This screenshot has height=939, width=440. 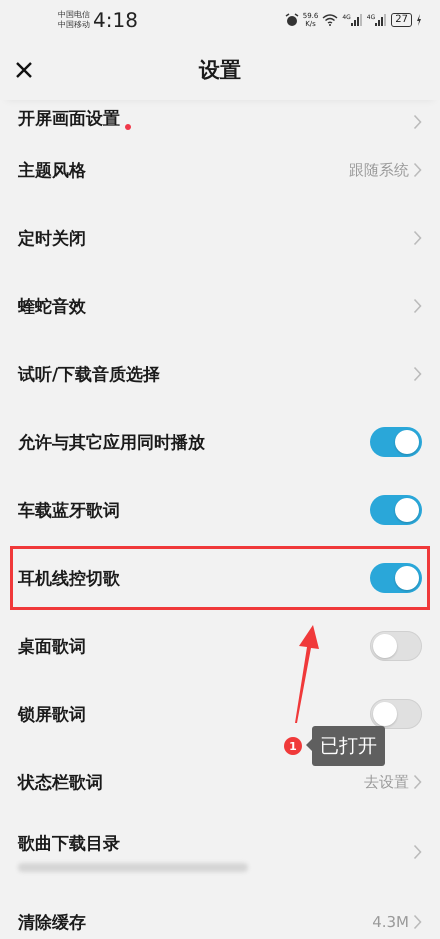 I want to click on setting-label: 状态栏歌词, so click(x=60, y=782).